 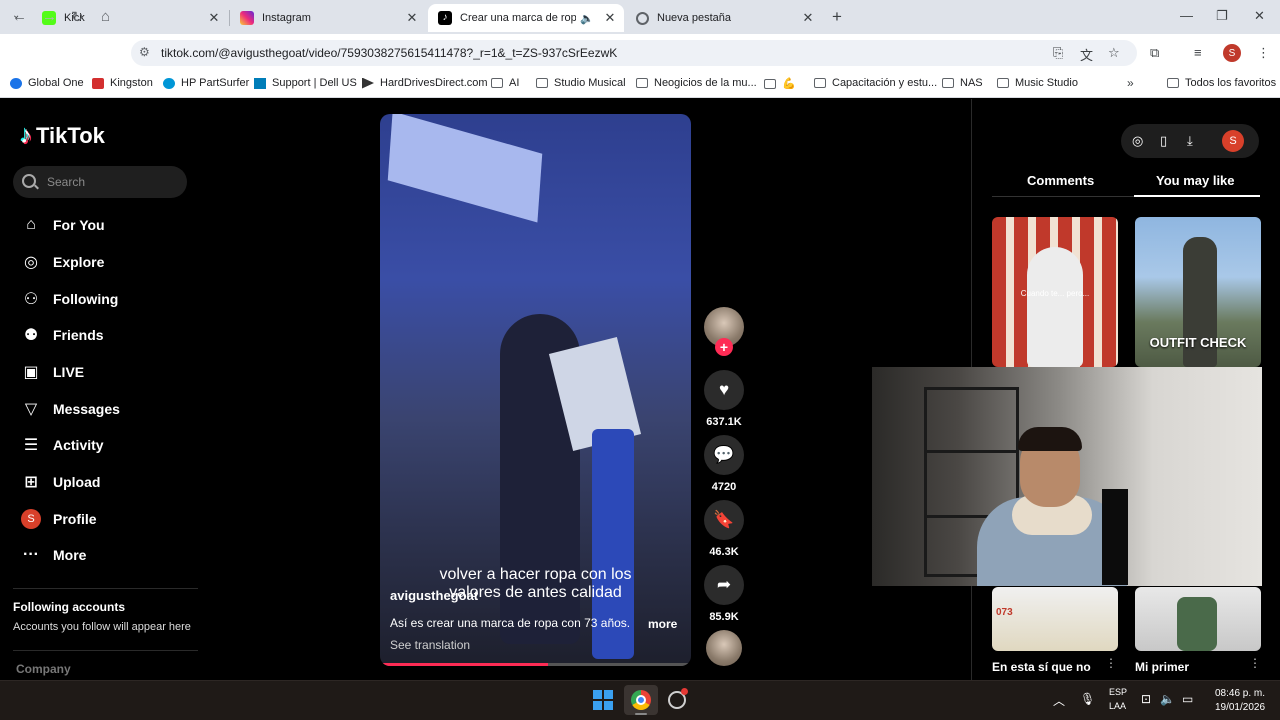 What do you see at coordinates (1086, 54) in the screenshot?
I see `translate-icon: 文` at bounding box center [1086, 54].